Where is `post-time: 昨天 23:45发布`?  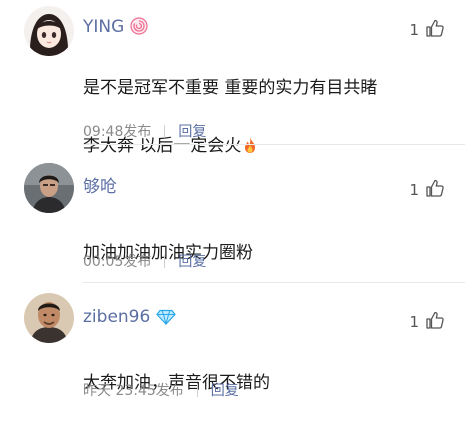 post-time: 昨天 23:45发布 is located at coordinates (133, 391).